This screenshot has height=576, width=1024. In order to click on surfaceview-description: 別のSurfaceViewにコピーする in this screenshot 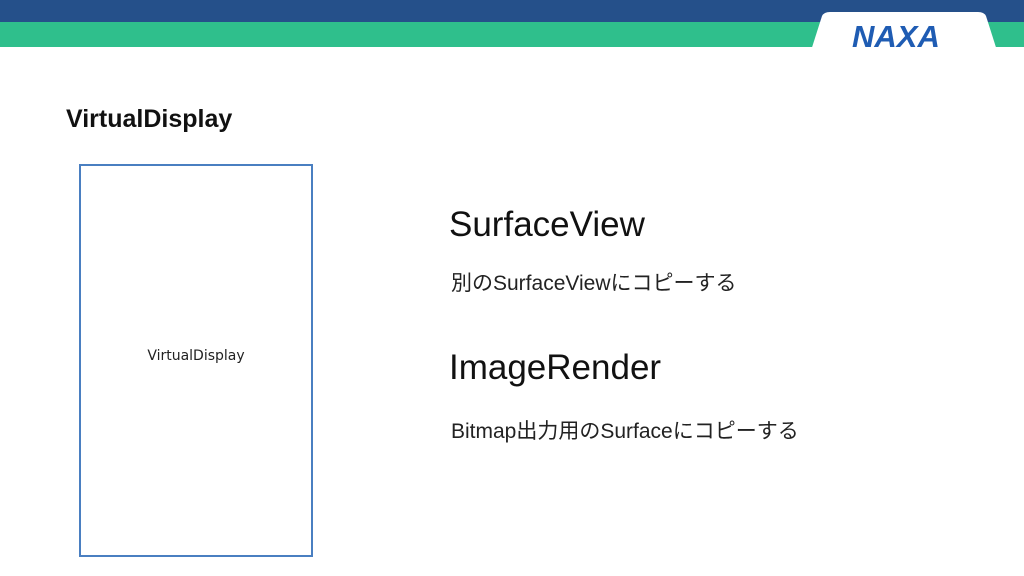, I will do `click(594, 283)`.